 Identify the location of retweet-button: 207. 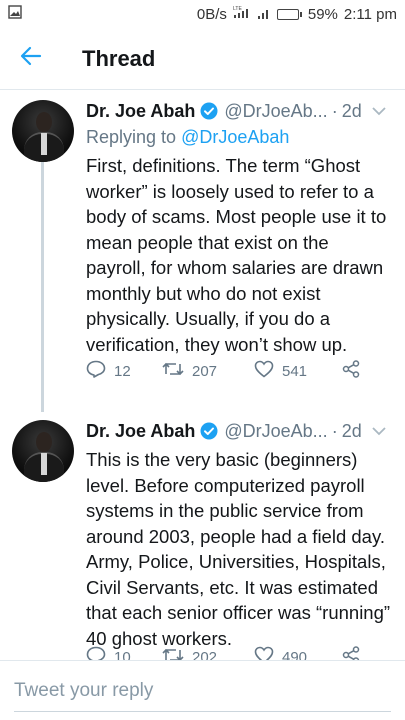
(208, 371).